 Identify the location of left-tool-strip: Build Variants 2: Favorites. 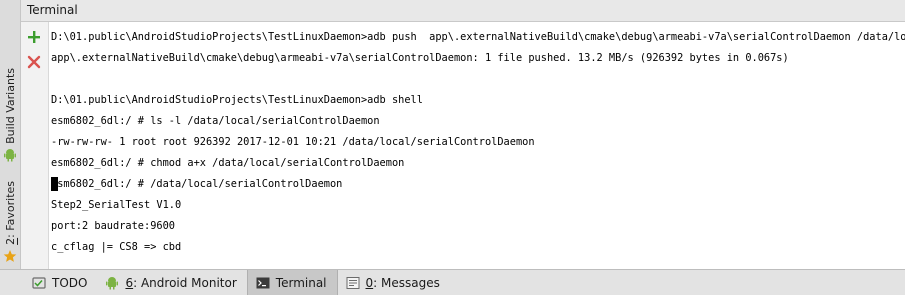
(10, 135).